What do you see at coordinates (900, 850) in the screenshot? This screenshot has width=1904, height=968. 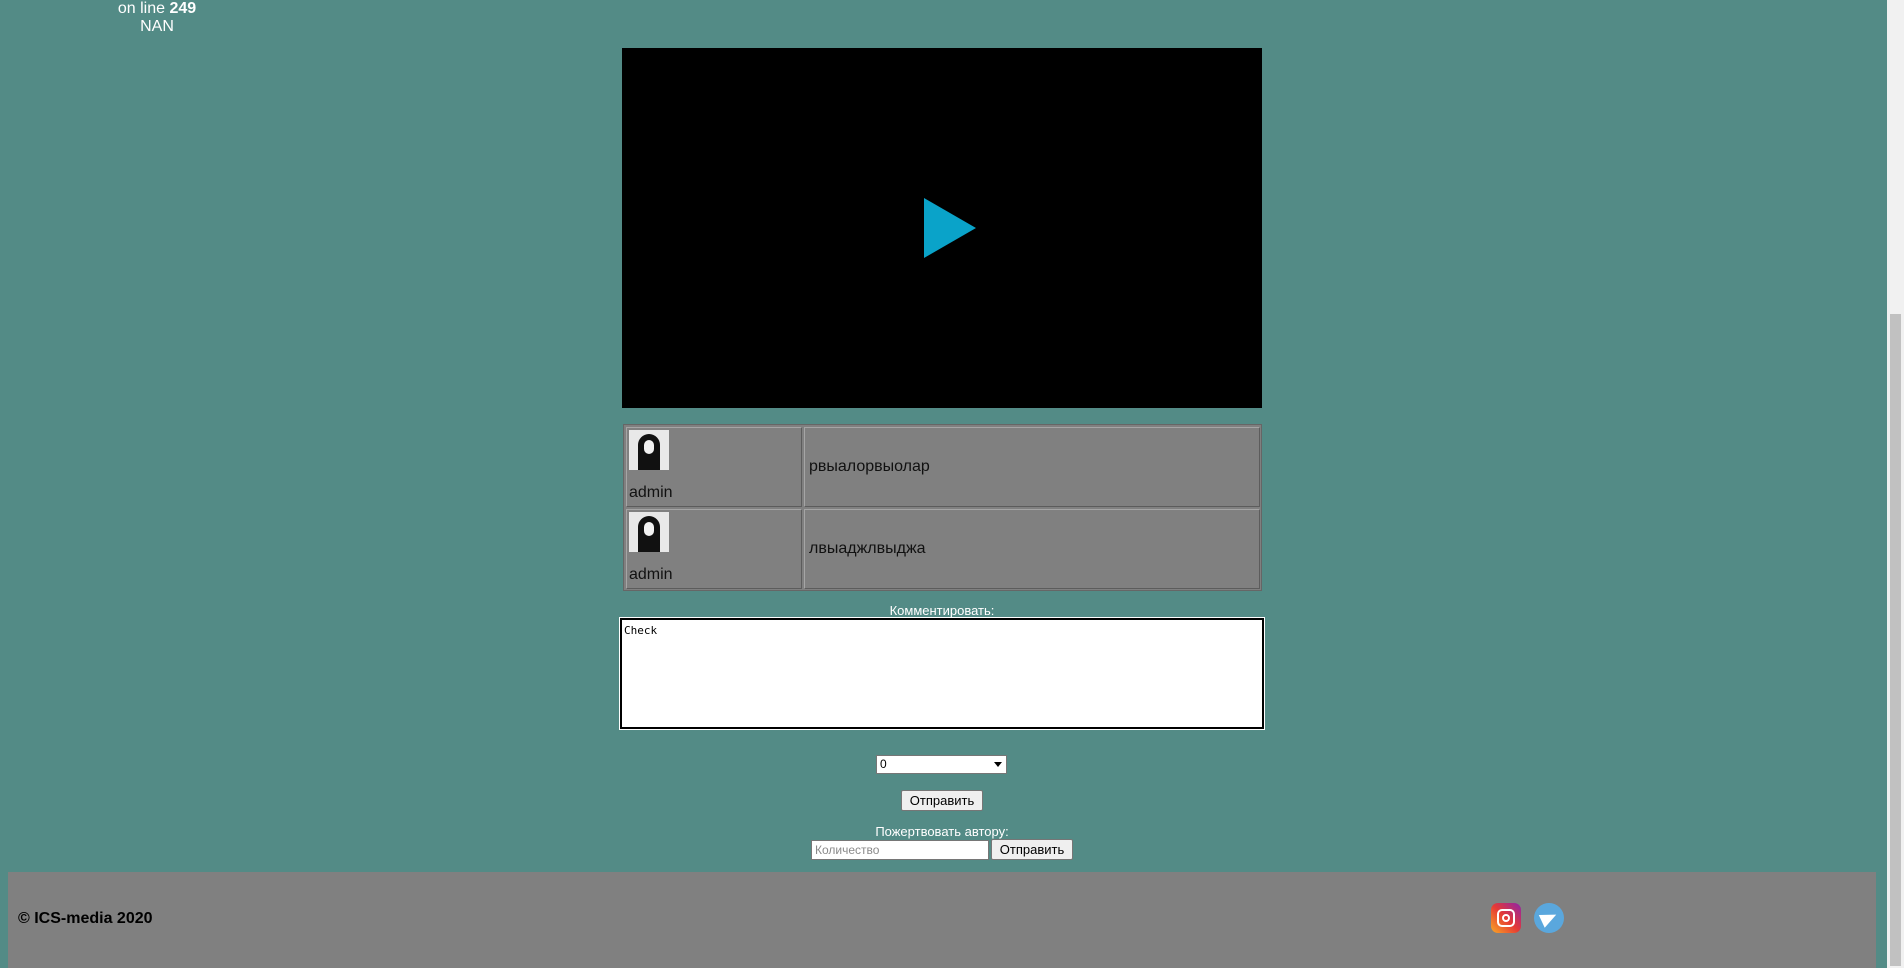 I see `donate-amount-input: Количество` at bounding box center [900, 850].